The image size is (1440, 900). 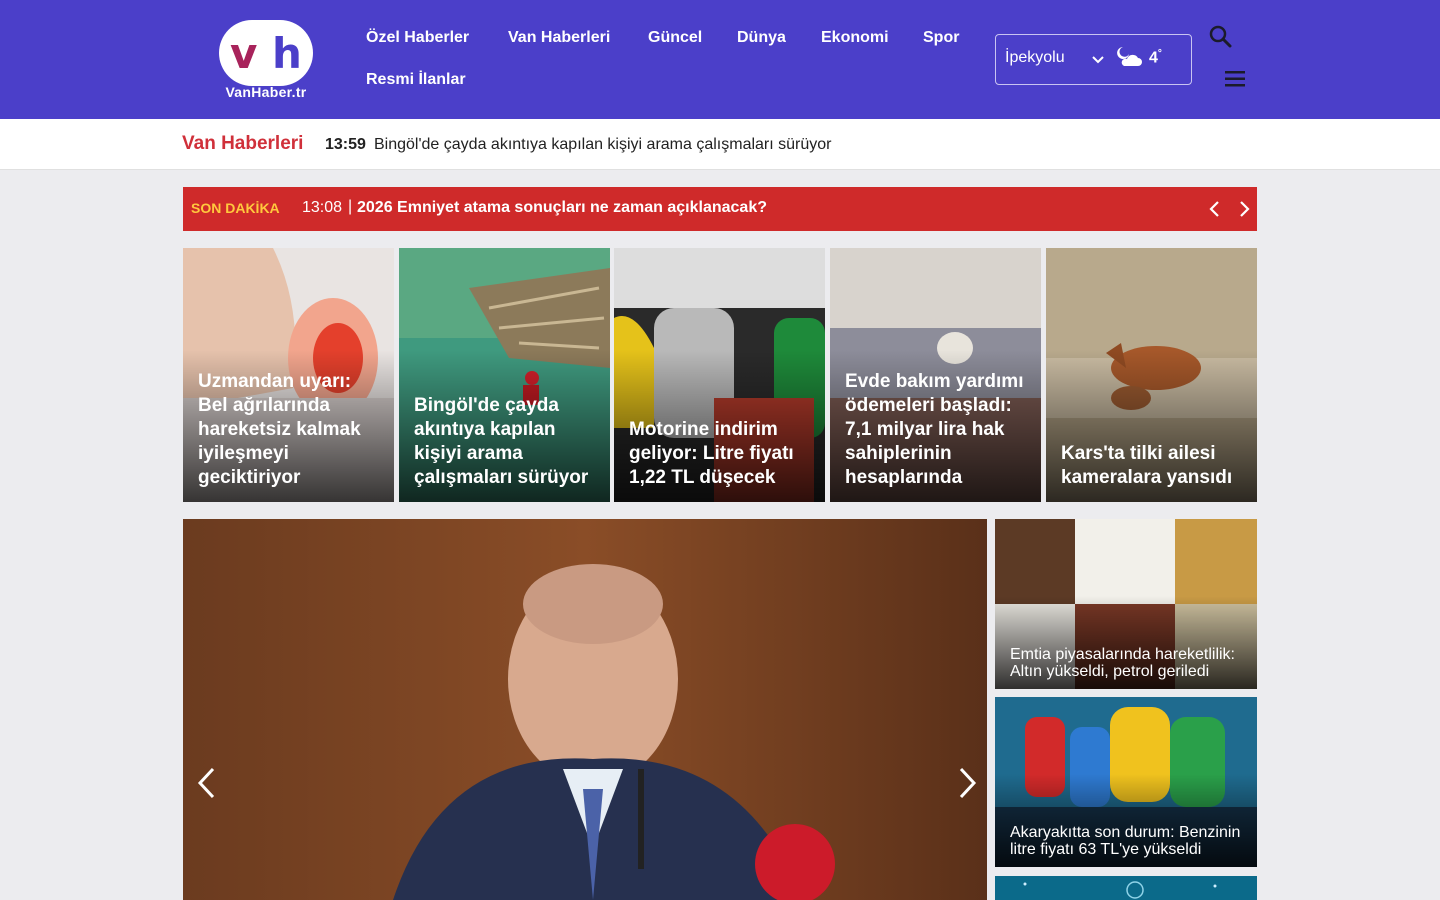 I want to click on site-logo: v h VanHaber.tr, so click(x=266, y=61).